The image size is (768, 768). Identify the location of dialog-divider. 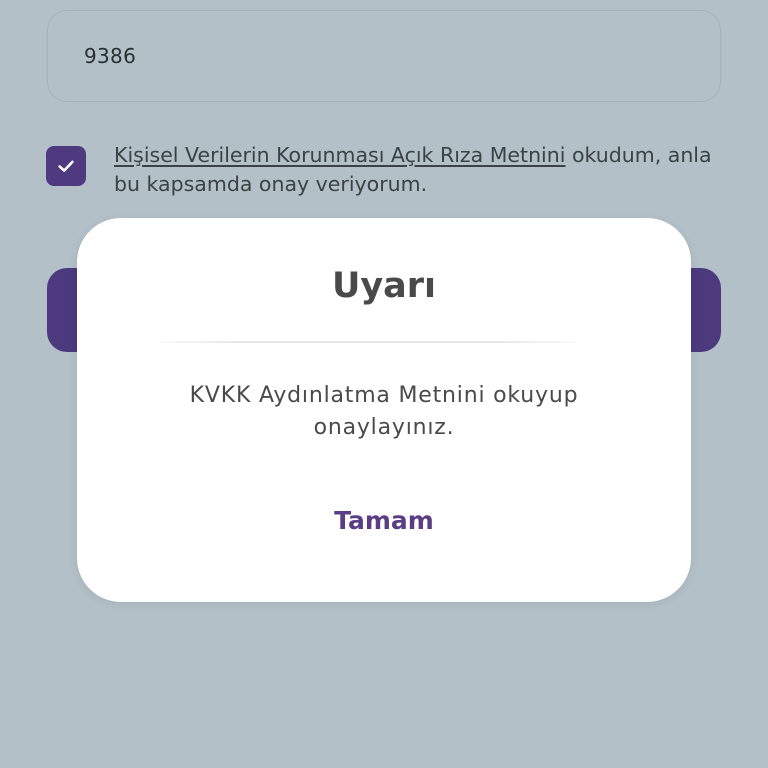
(368, 342).